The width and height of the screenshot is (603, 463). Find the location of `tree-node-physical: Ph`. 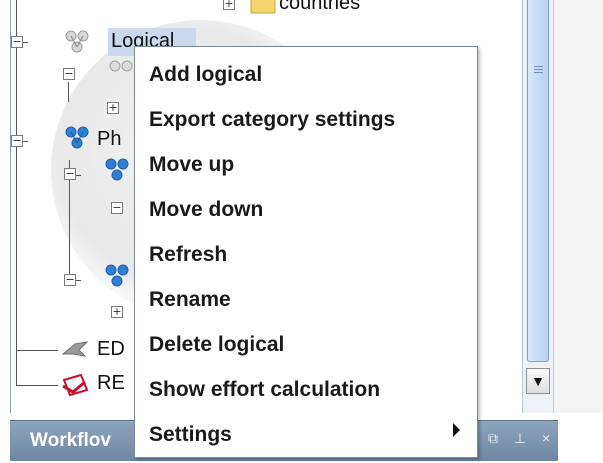

tree-node-physical: Ph is located at coordinates (109, 139).